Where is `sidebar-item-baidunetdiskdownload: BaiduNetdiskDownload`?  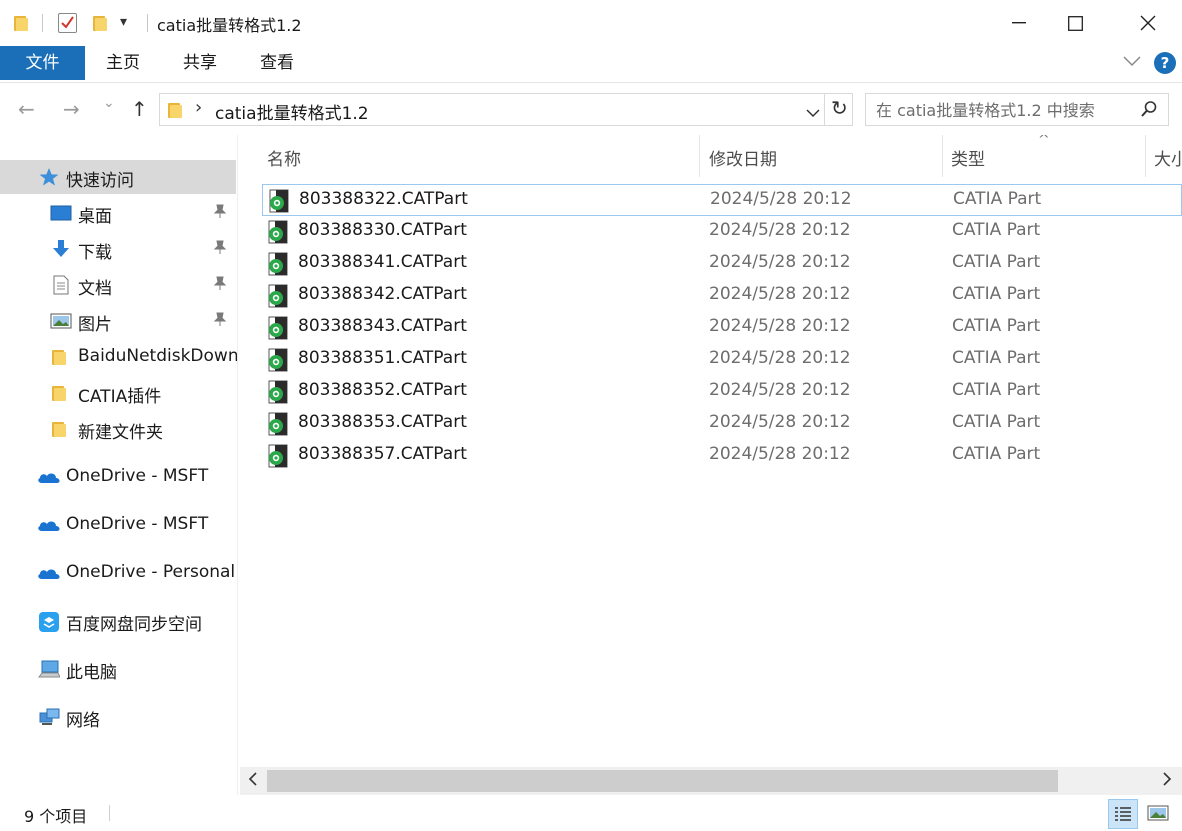 sidebar-item-baidunetdiskdownload: BaiduNetdiskDownload is located at coordinates (119, 357).